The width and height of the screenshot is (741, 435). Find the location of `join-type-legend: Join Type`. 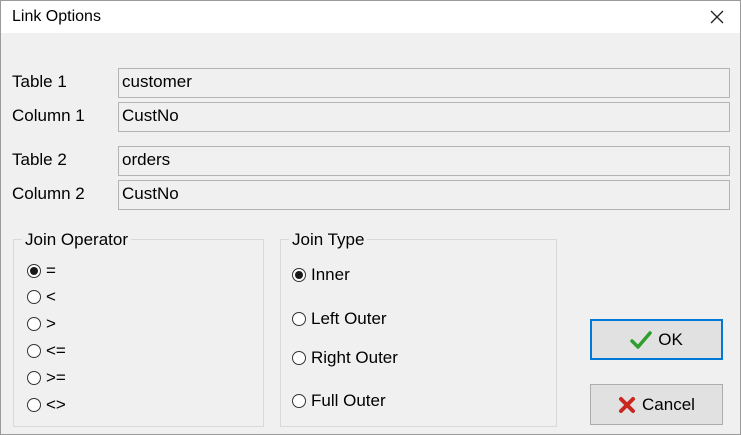

join-type-legend: Join Type is located at coordinates (328, 240).